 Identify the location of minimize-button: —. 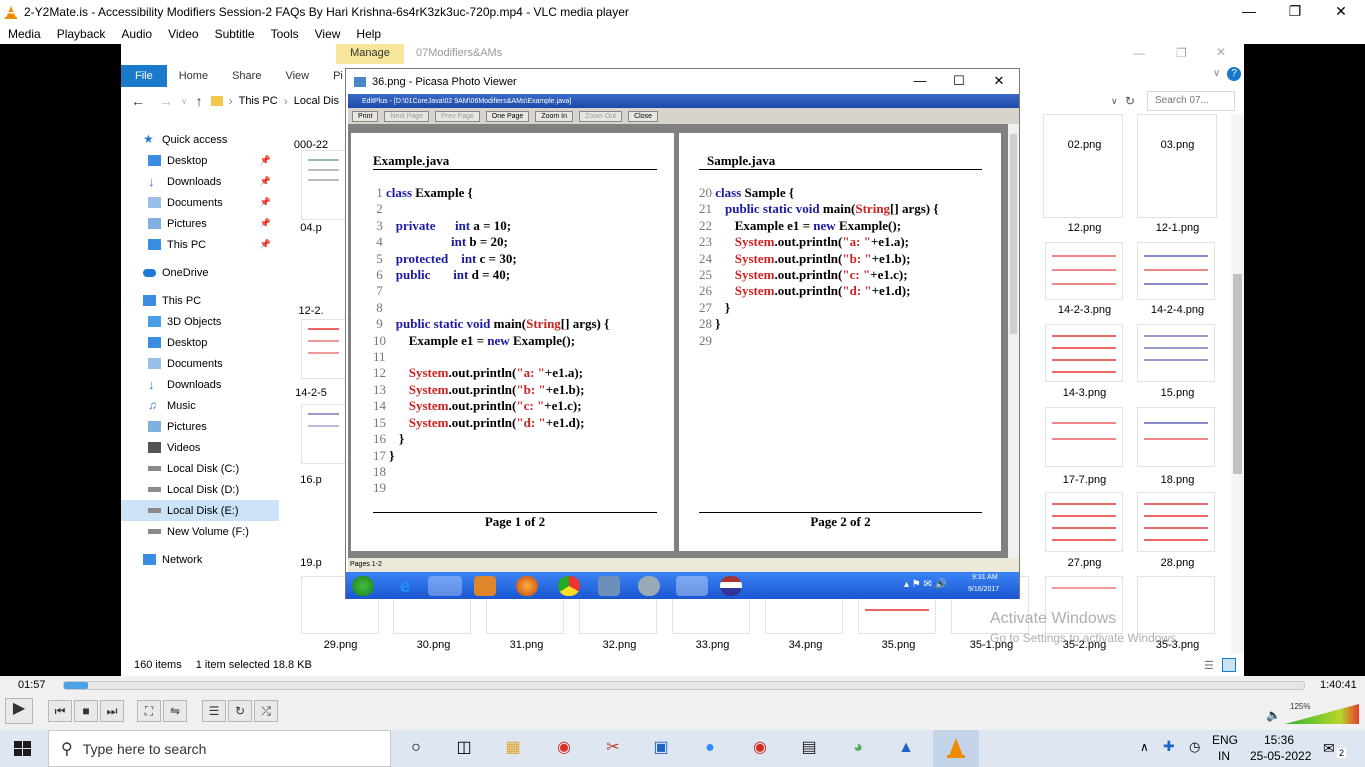
(1249, 11).